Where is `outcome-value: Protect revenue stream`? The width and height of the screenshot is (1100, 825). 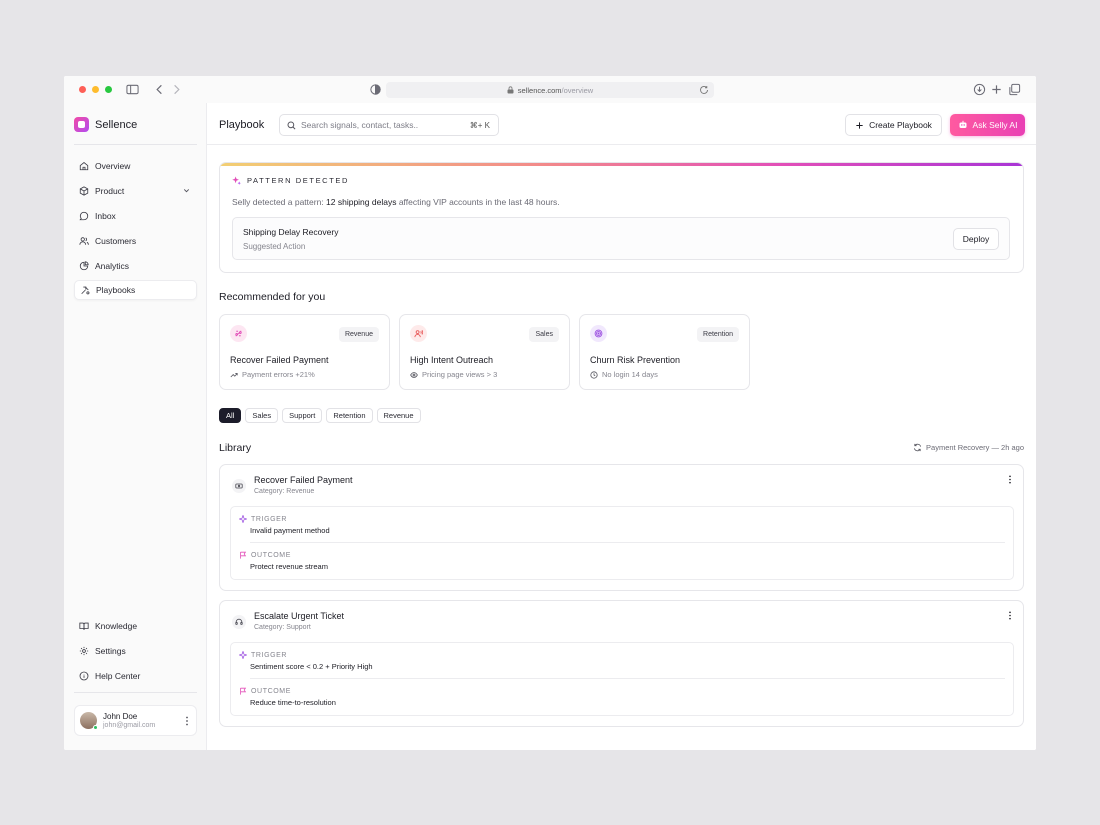
outcome-value: Protect revenue stream is located at coordinates (289, 566).